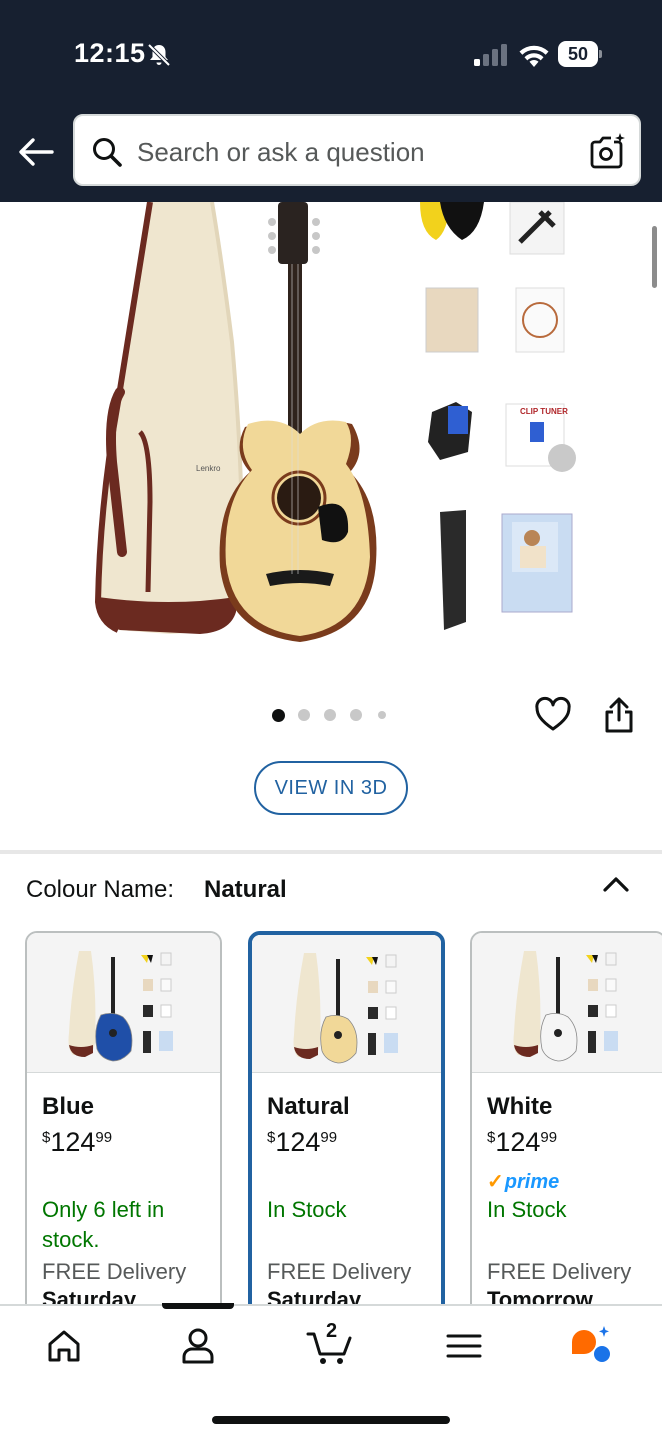 The width and height of the screenshot is (662, 1440). What do you see at coordinates (110, 53) in the screenshot?
I see `status-time: 12:15` at bounding box center [110, 53].